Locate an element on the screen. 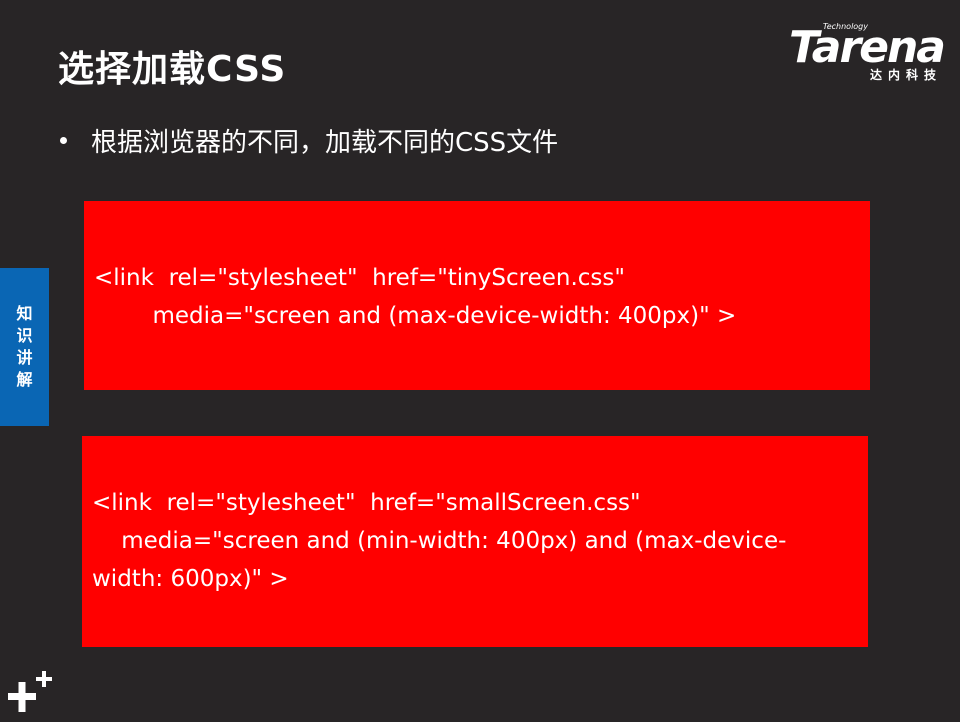  side-tab-char: 解 is located at coordinates (24, 379).